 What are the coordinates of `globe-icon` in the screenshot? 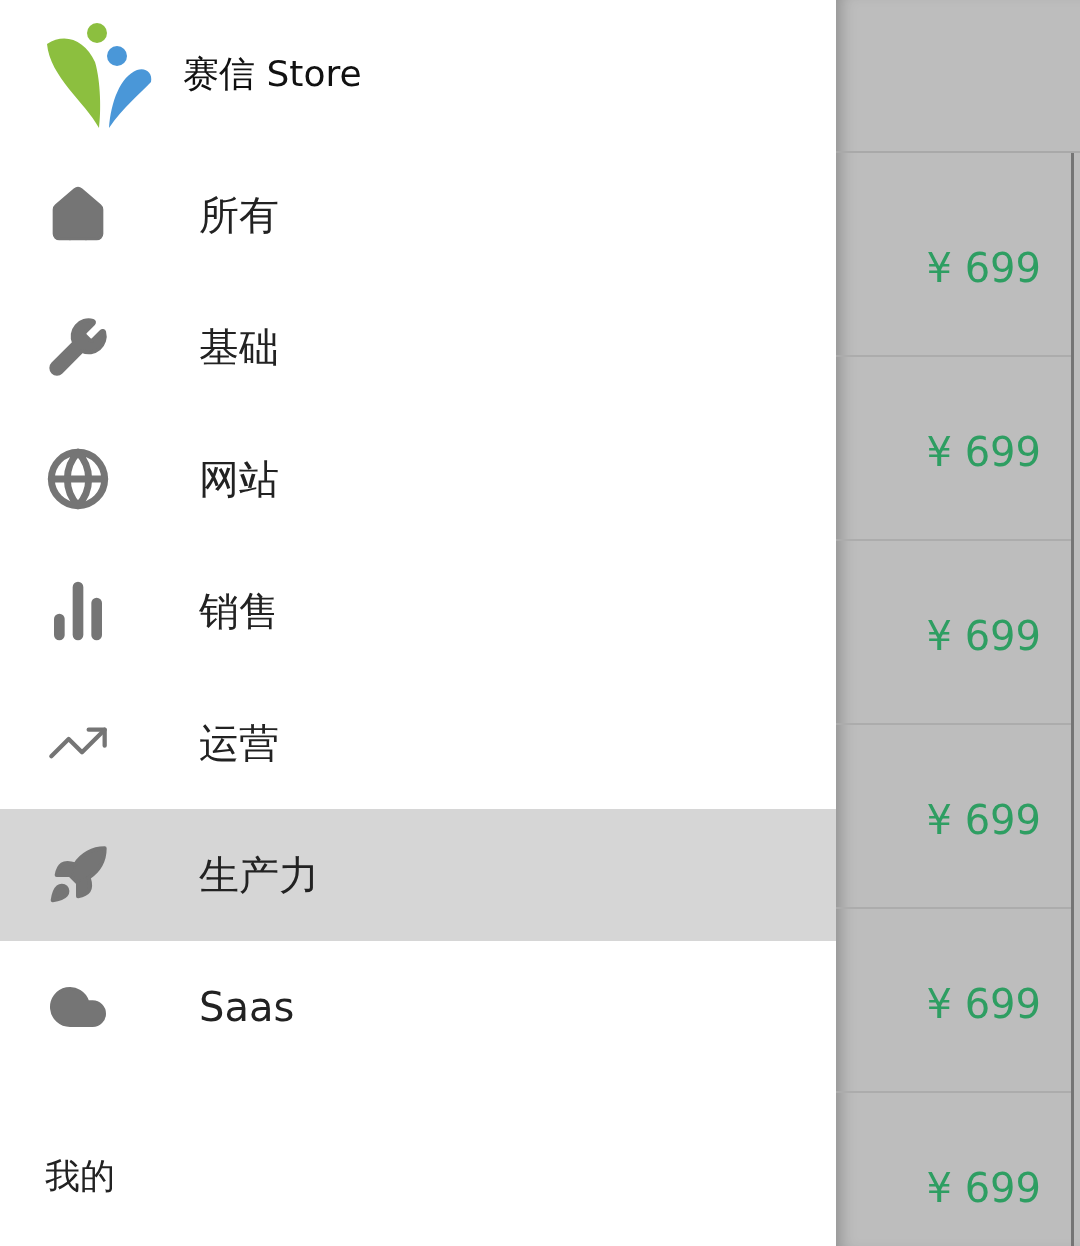 It's located at (78, 479).